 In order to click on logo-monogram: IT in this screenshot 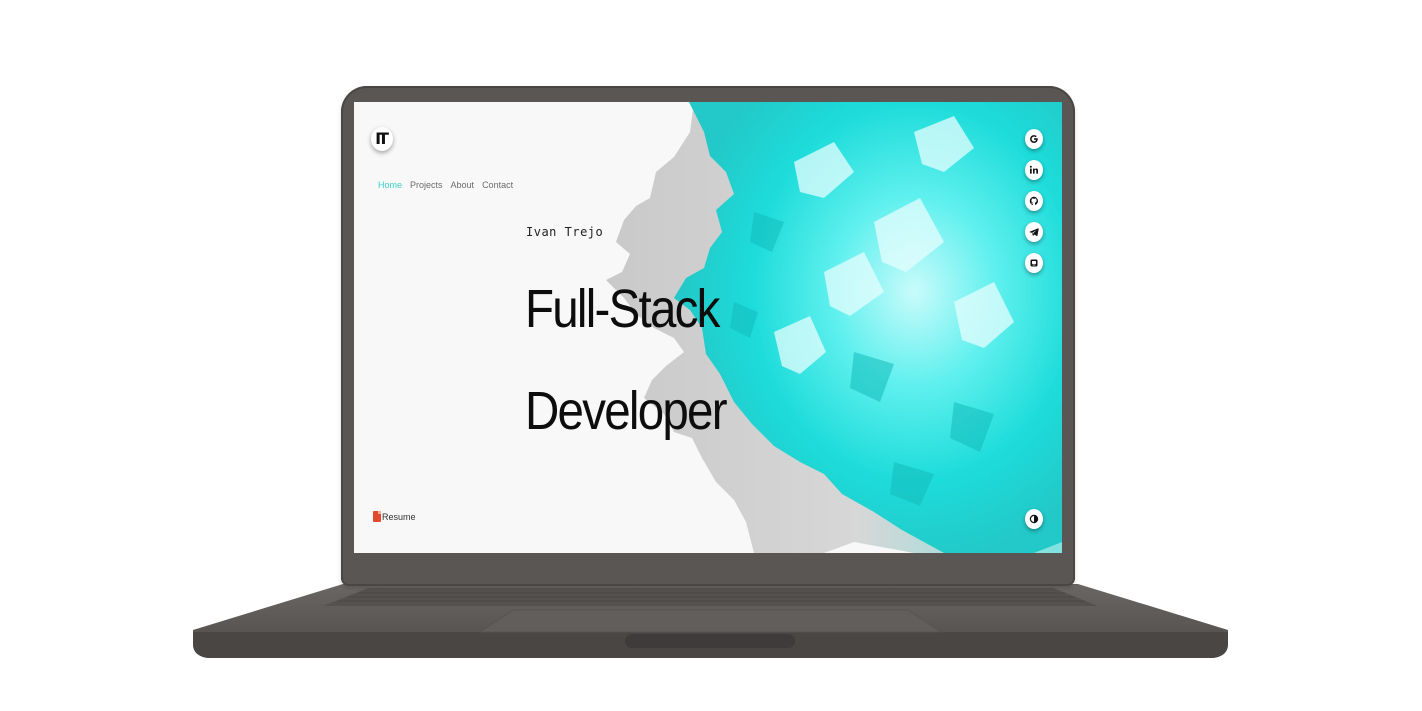, I will do `click(382, 138)`.